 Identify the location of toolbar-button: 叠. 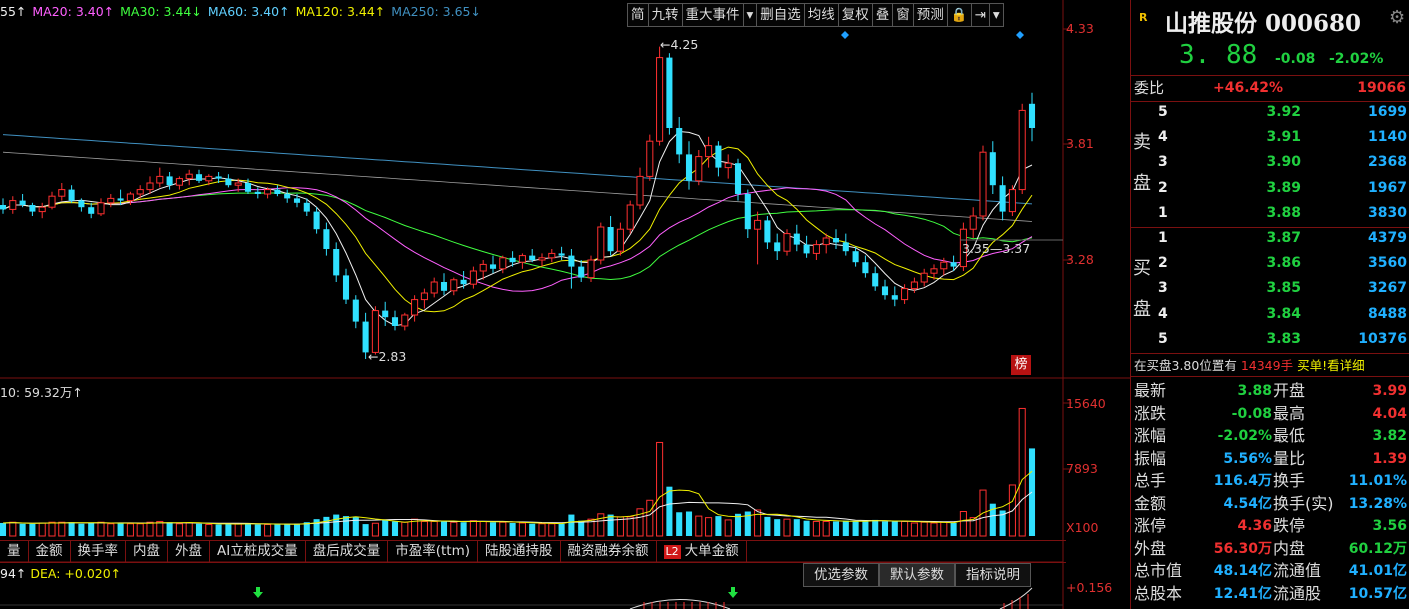
(882, 15).